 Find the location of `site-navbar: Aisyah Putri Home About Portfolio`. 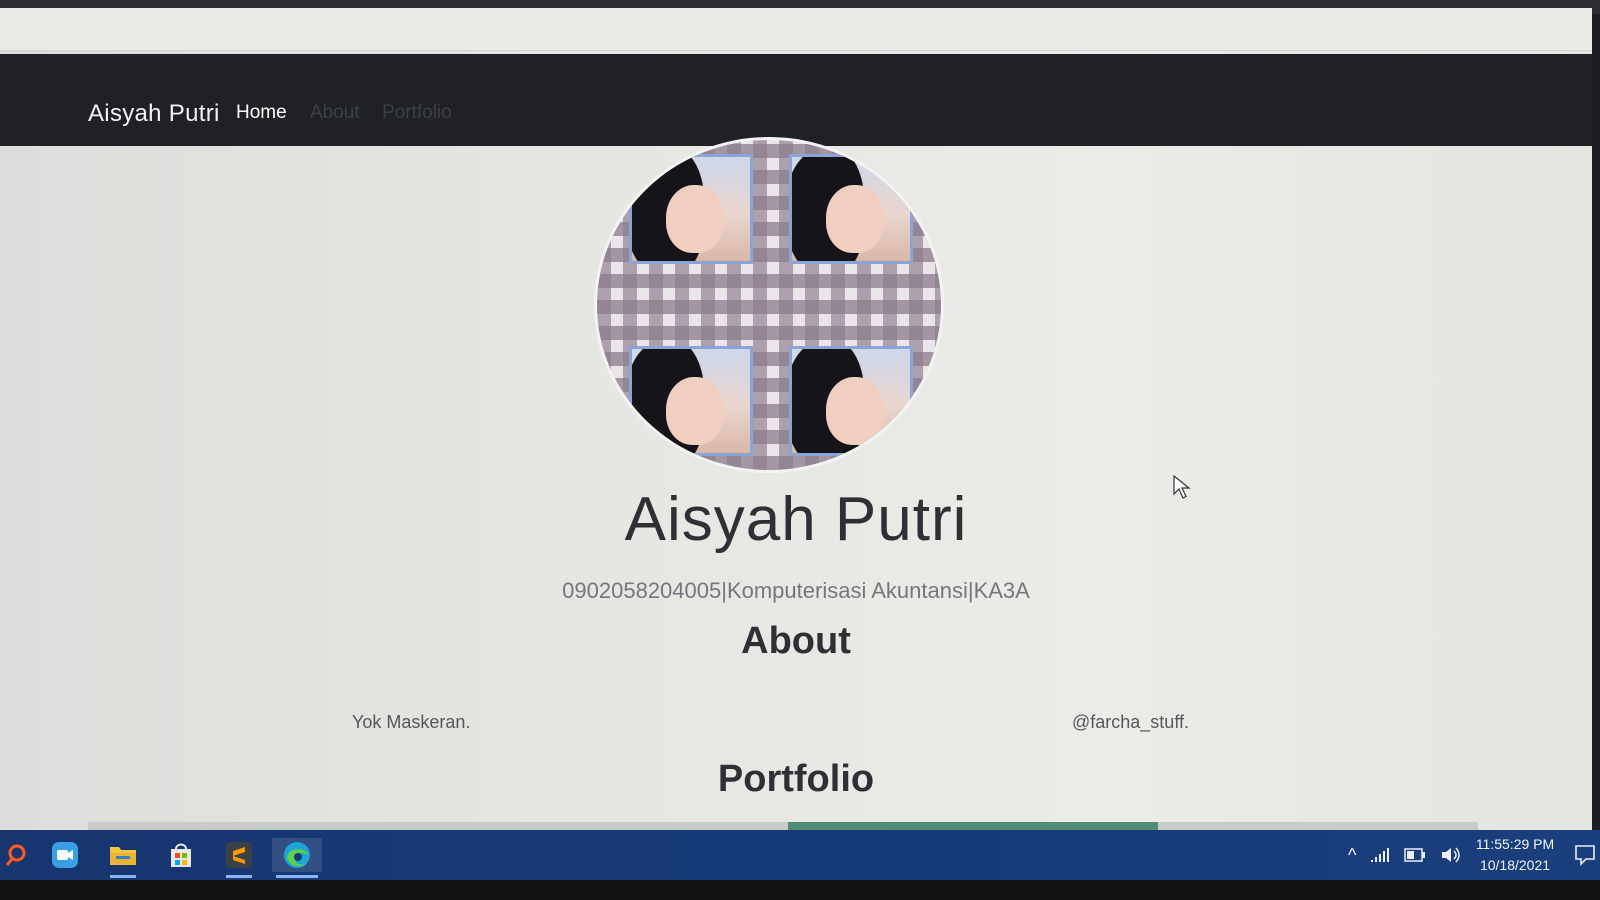

site-navbar: Aisyah Putri Home About Portfolio is located at coordinates (796, 100).